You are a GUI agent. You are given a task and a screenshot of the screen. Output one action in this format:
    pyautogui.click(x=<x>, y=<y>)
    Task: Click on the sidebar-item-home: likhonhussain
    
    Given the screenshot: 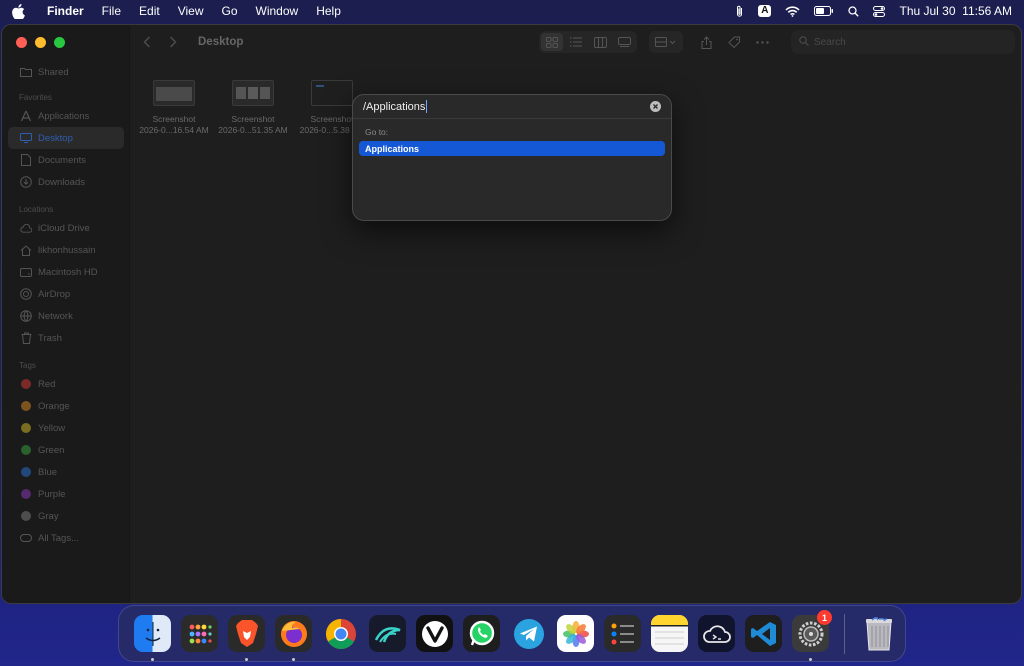 What is the action you would take?
    pyautogui.click(x=66, y=250)
    